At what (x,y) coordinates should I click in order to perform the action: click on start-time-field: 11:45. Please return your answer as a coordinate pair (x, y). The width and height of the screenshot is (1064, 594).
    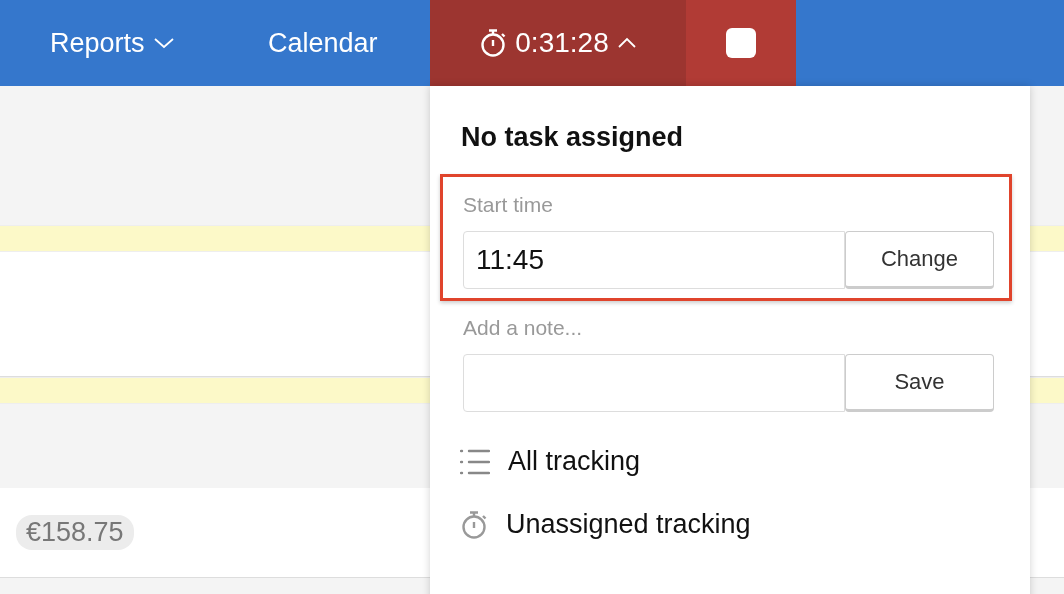
    Looking at the image, I should click on (654, 260).